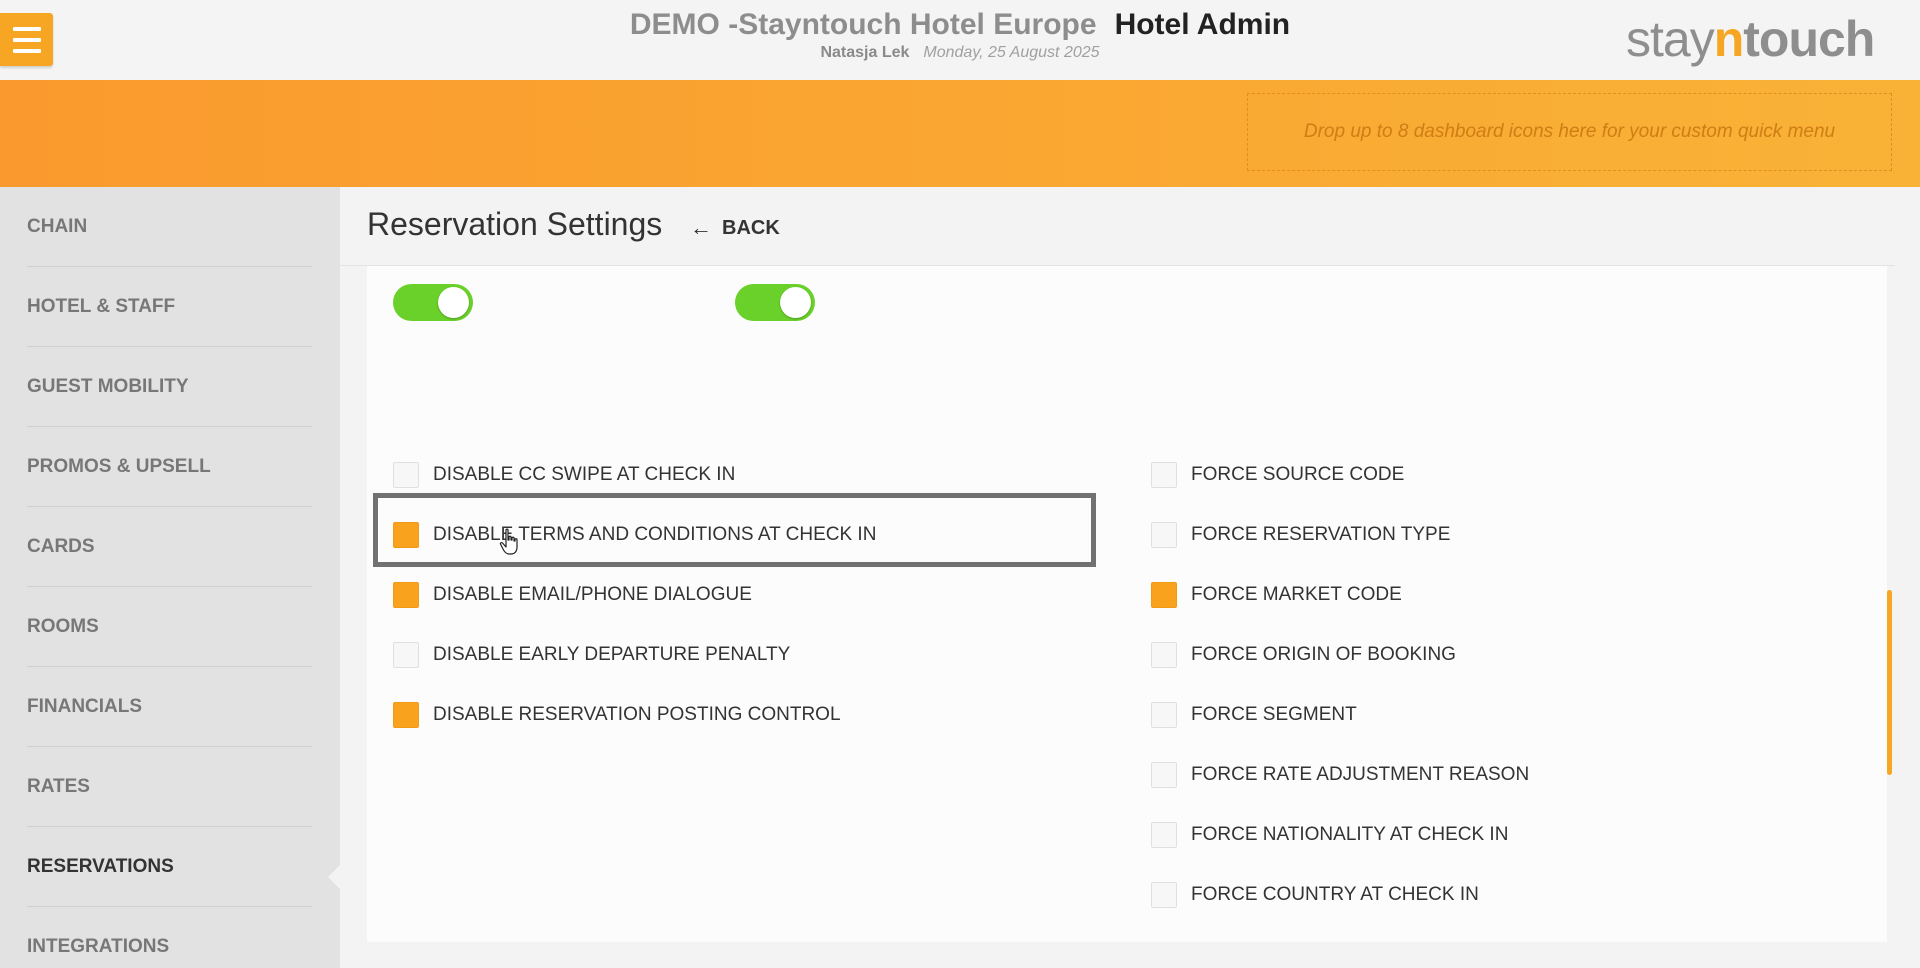 The height and width of the screenshot is (968, 1920). What do you see at coordinates (169, 227) in the screenshot?
I see `sidebar-item-chain: CHAIN` at bounding box center [169, 227].